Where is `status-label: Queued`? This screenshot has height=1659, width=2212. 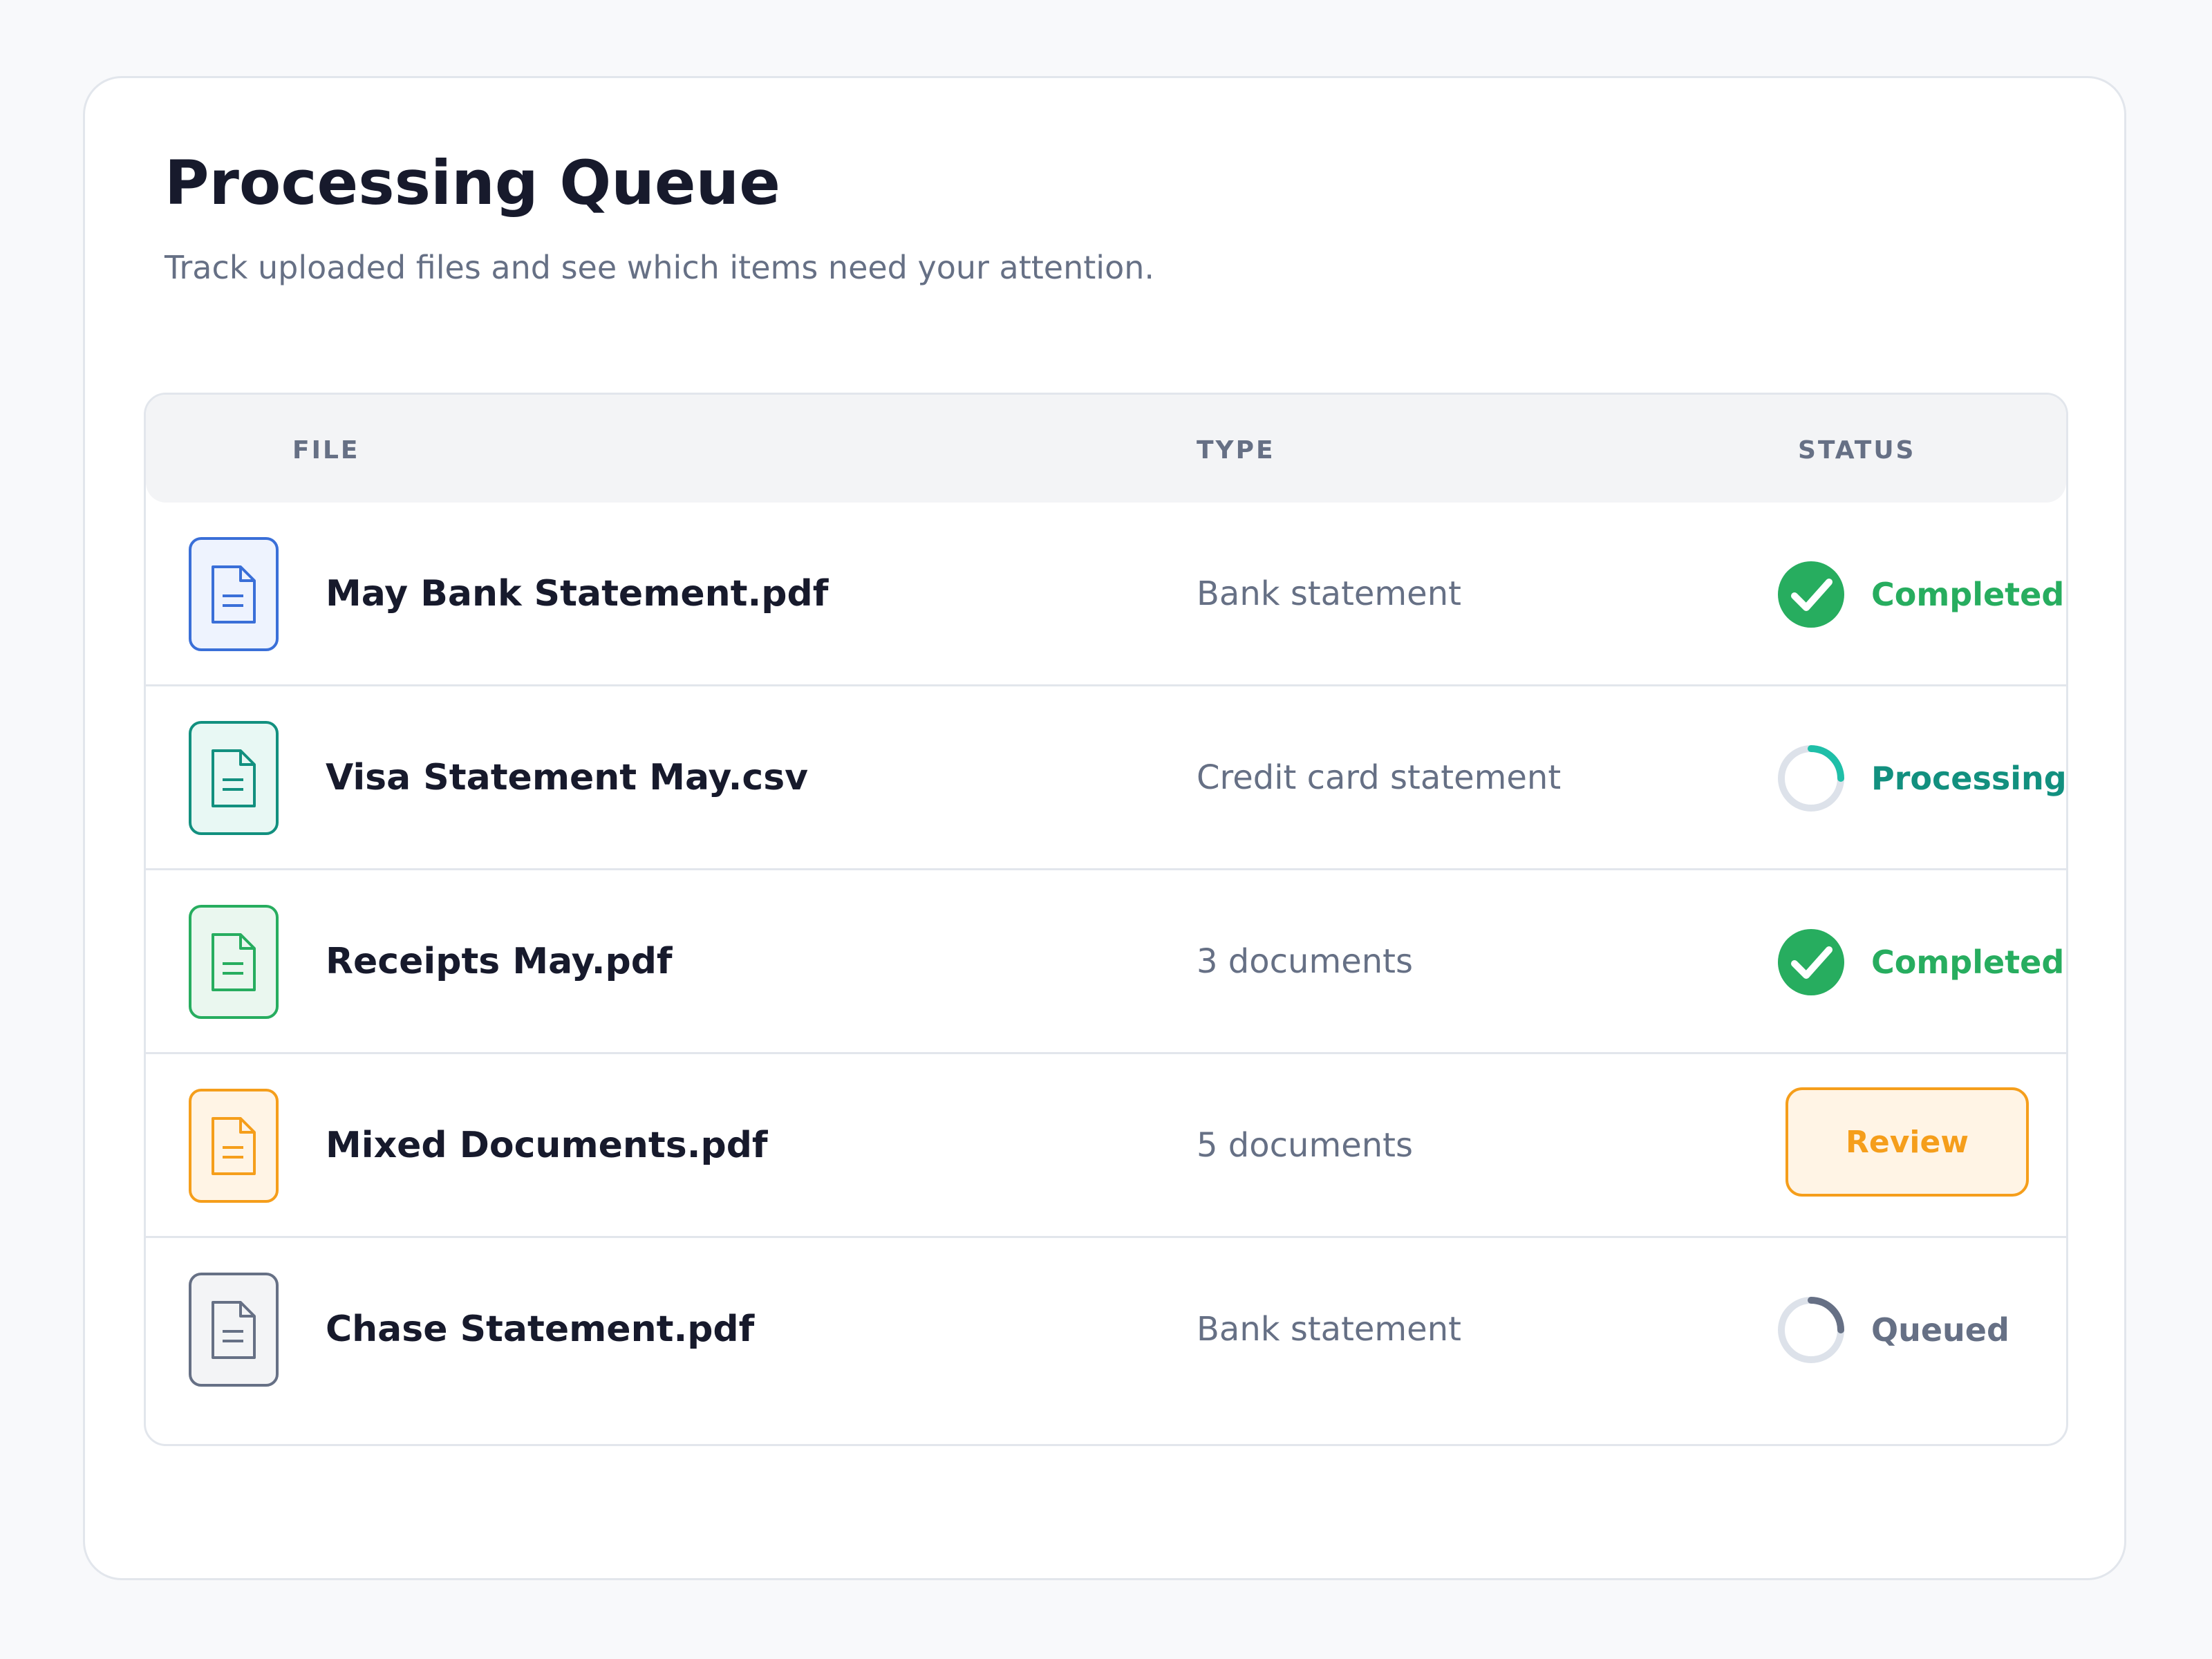 status-label: Queued is located at coordinates (1940, 1330).